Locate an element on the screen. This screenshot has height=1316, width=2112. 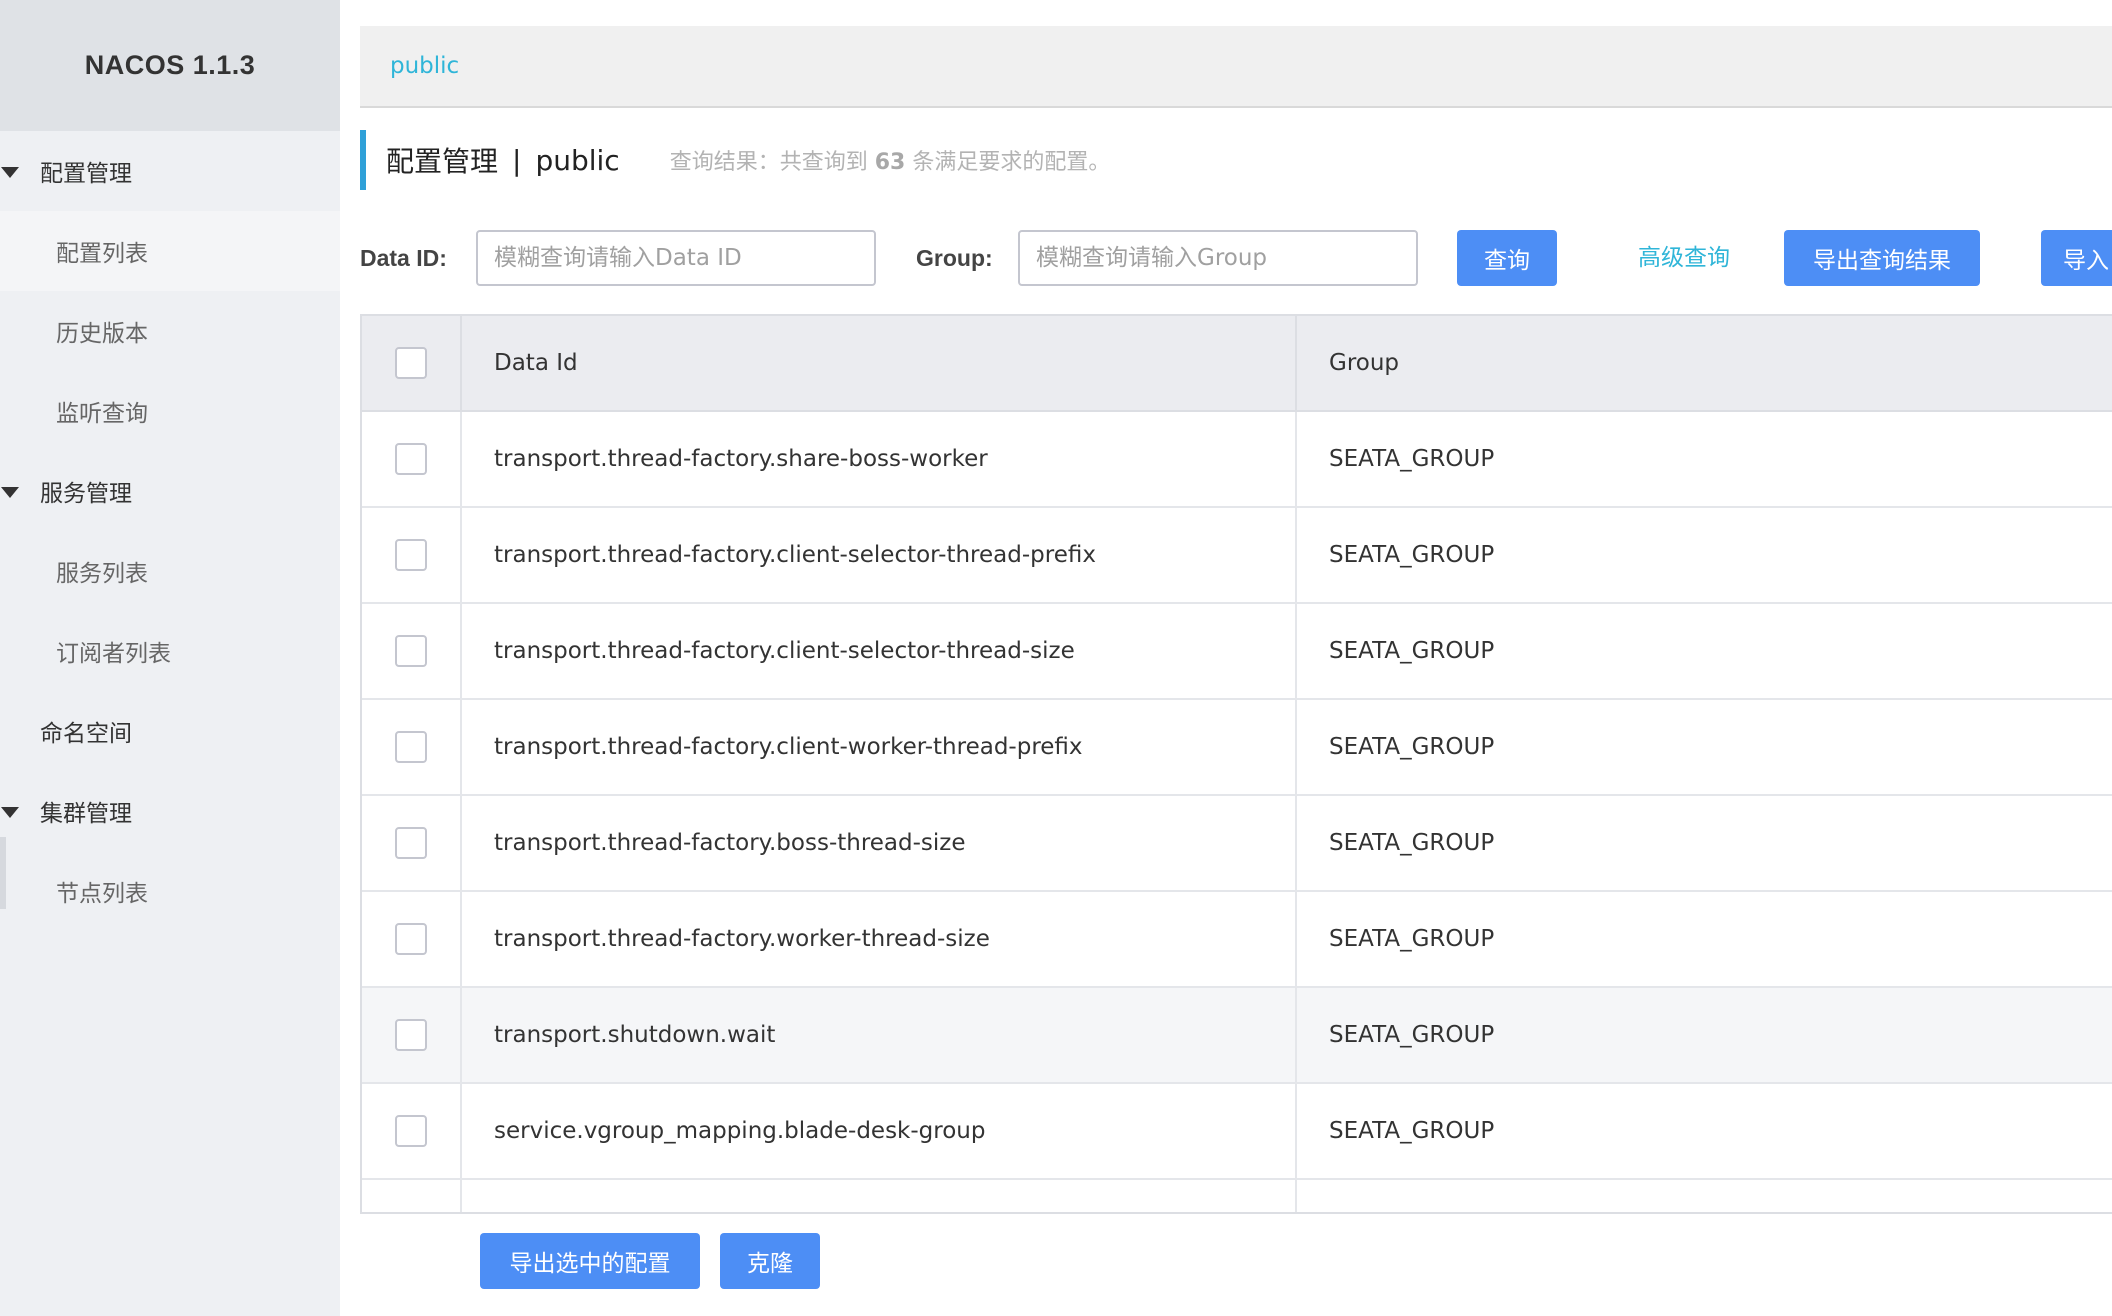
namespace-link-public: public is located at coordinates (424, 66).